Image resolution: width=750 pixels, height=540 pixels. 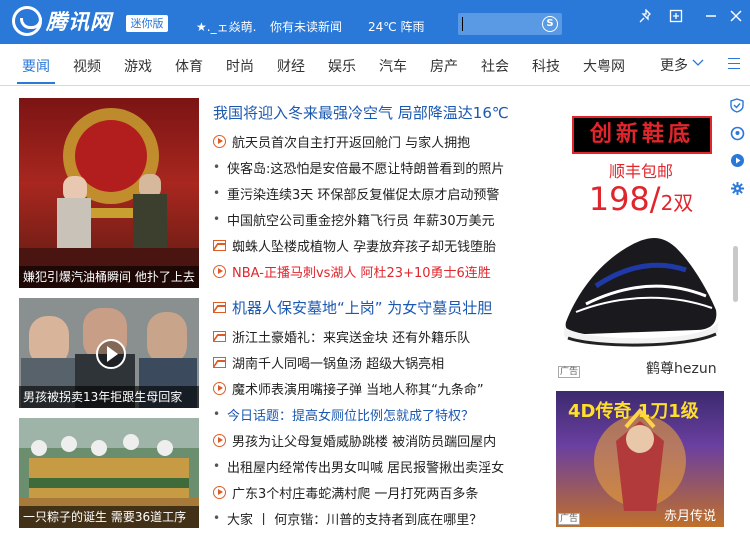 I want to click on tab-fashion: 时尚, so click(x=240, y=66).